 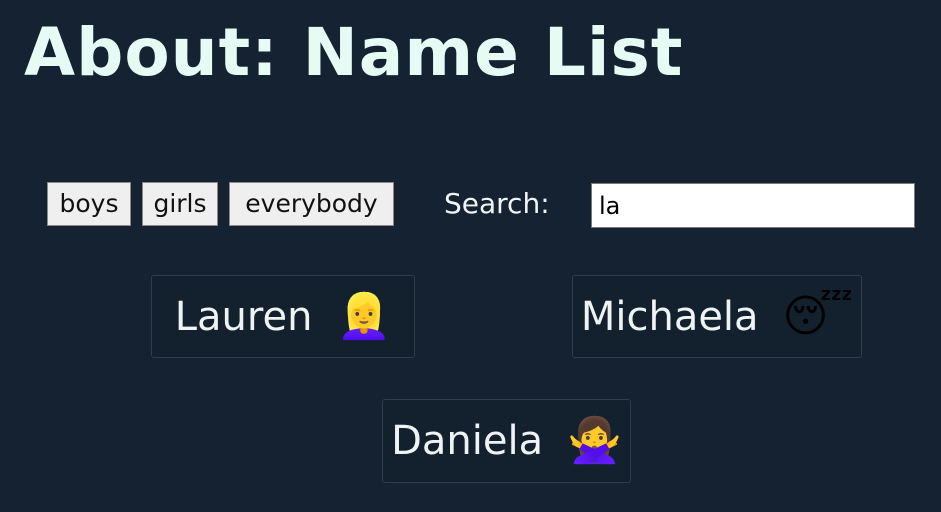 What do you see at coordinates (364, 316) in the screenshot?
I see `blonde-woman-icon: 👱‍♀️` at bounding box center [364, 316].